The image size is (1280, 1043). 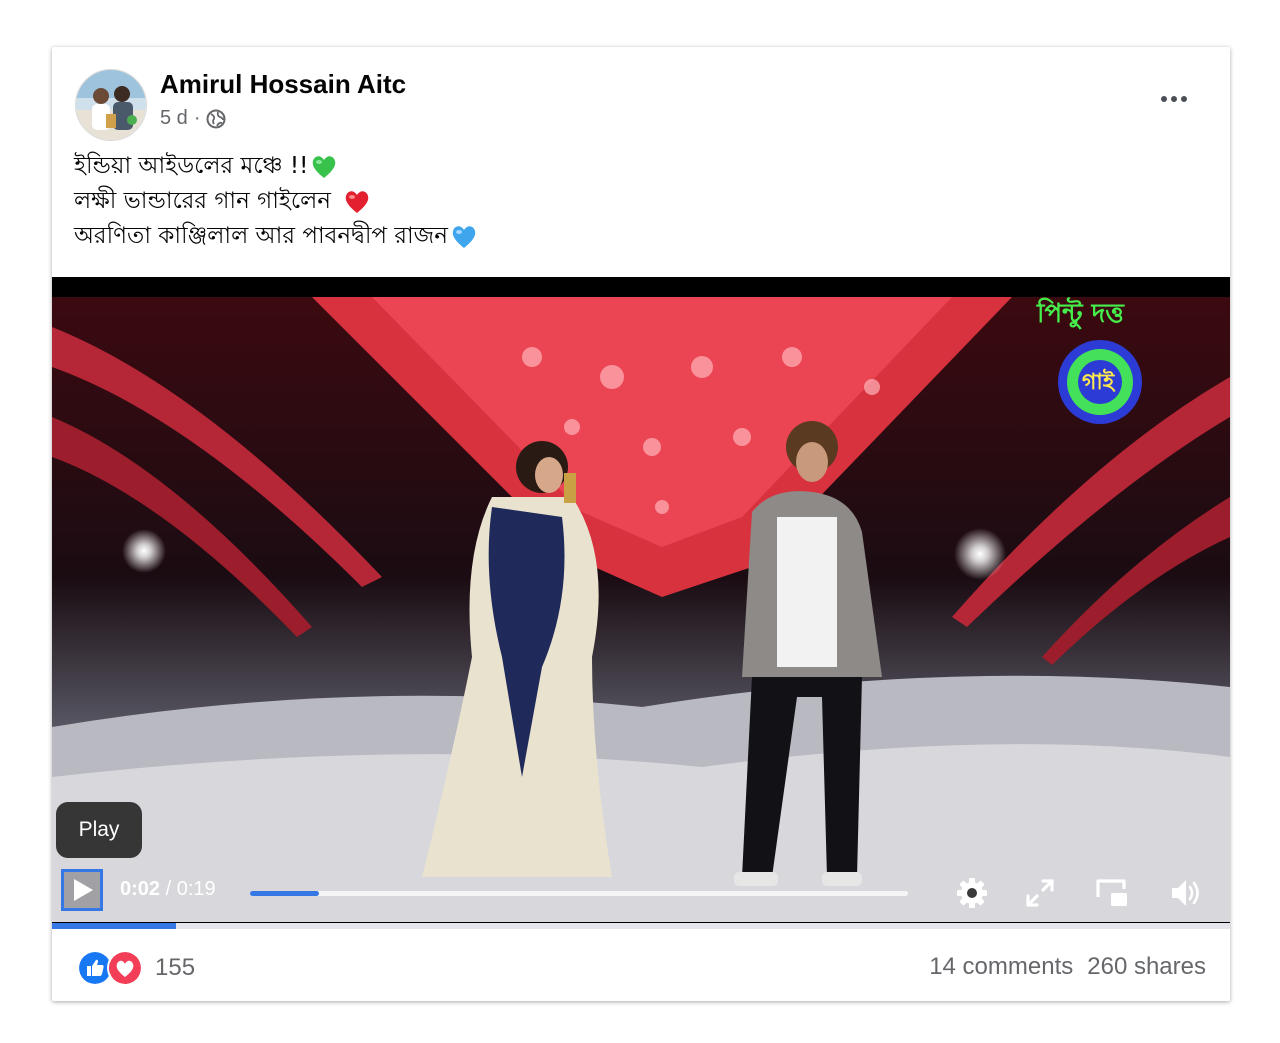 What do you see at coordinates (125, 968) in the screenshot?
I see `love-reaction-icon` at bounding box center [125, 968].